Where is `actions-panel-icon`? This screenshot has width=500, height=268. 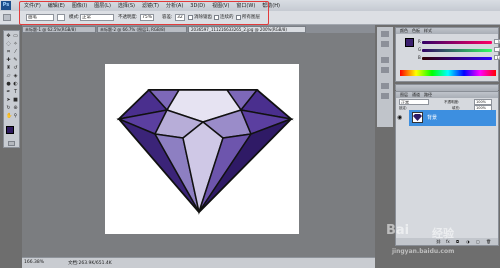
actions-panel-icon is located at coordinates (385, 44).